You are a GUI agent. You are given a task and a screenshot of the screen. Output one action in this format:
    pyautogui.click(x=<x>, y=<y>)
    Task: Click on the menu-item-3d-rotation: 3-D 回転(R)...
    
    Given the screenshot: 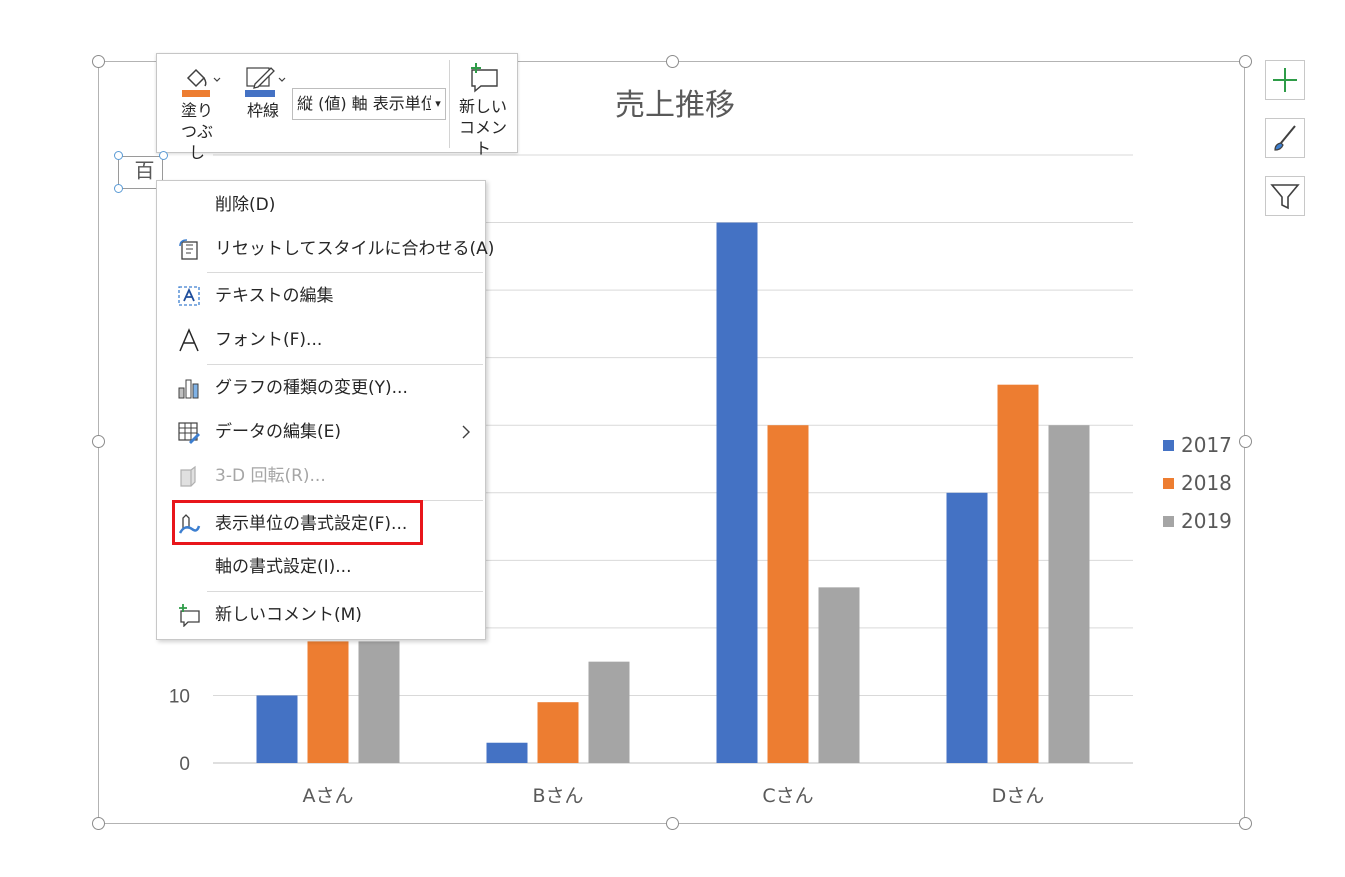 What is the action you would take?
    pyautogui.click(x=321, y=476)
    